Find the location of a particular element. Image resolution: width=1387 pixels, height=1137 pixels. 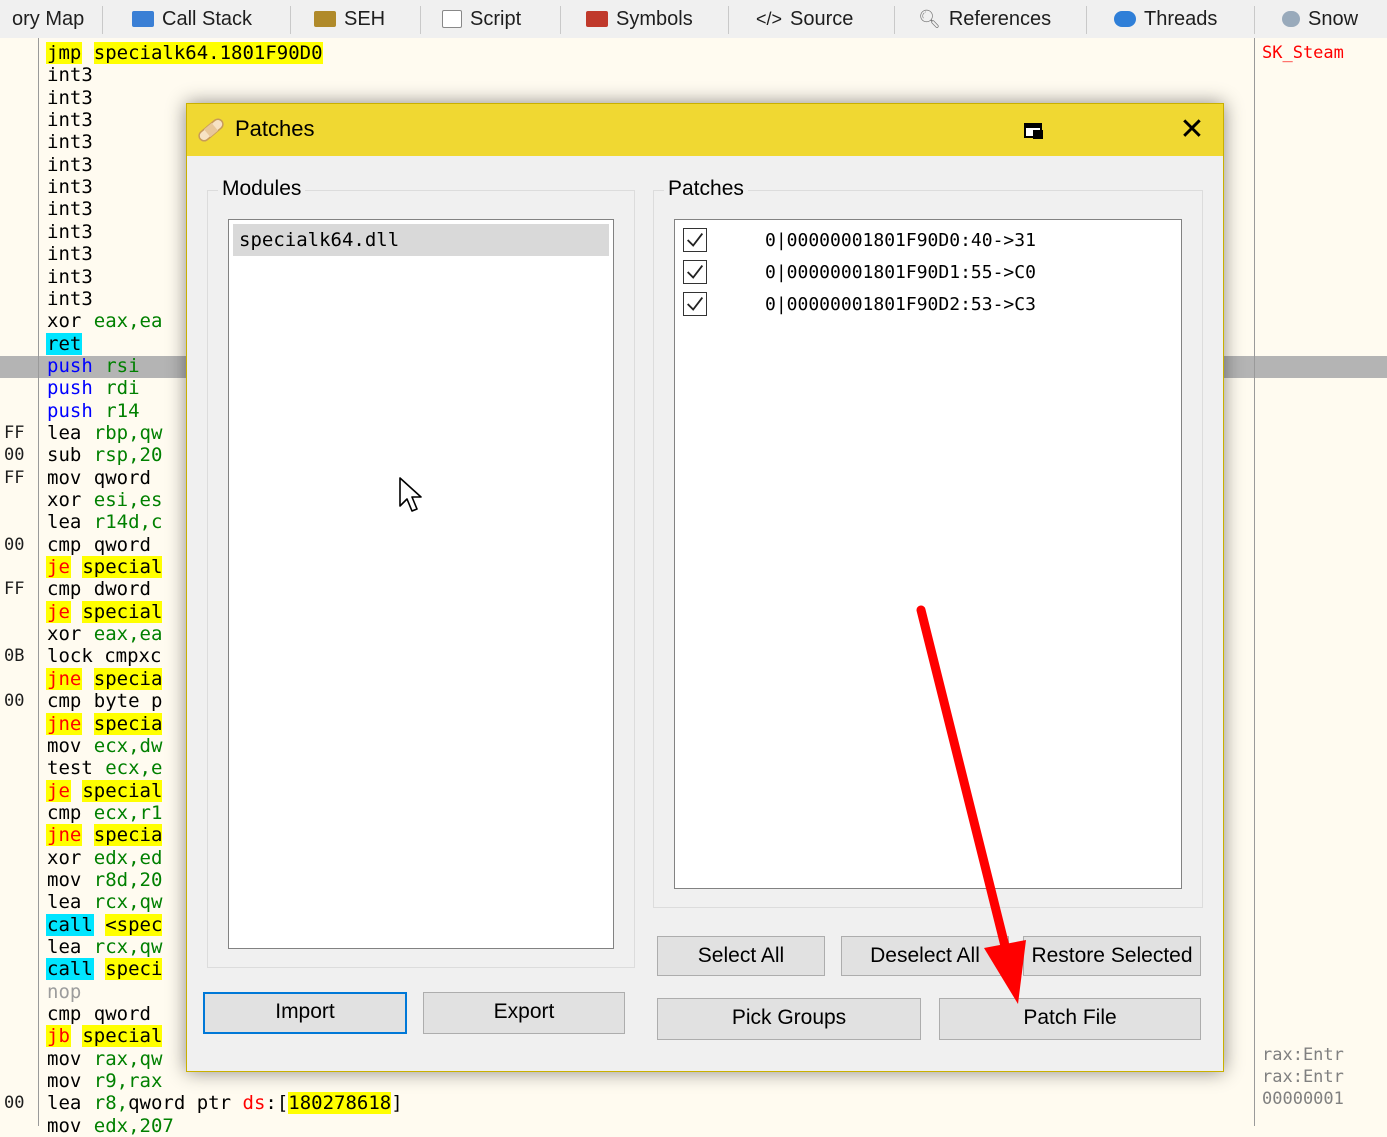

instruction-line: sub rsp,20 is located at coordinates (104, 455).